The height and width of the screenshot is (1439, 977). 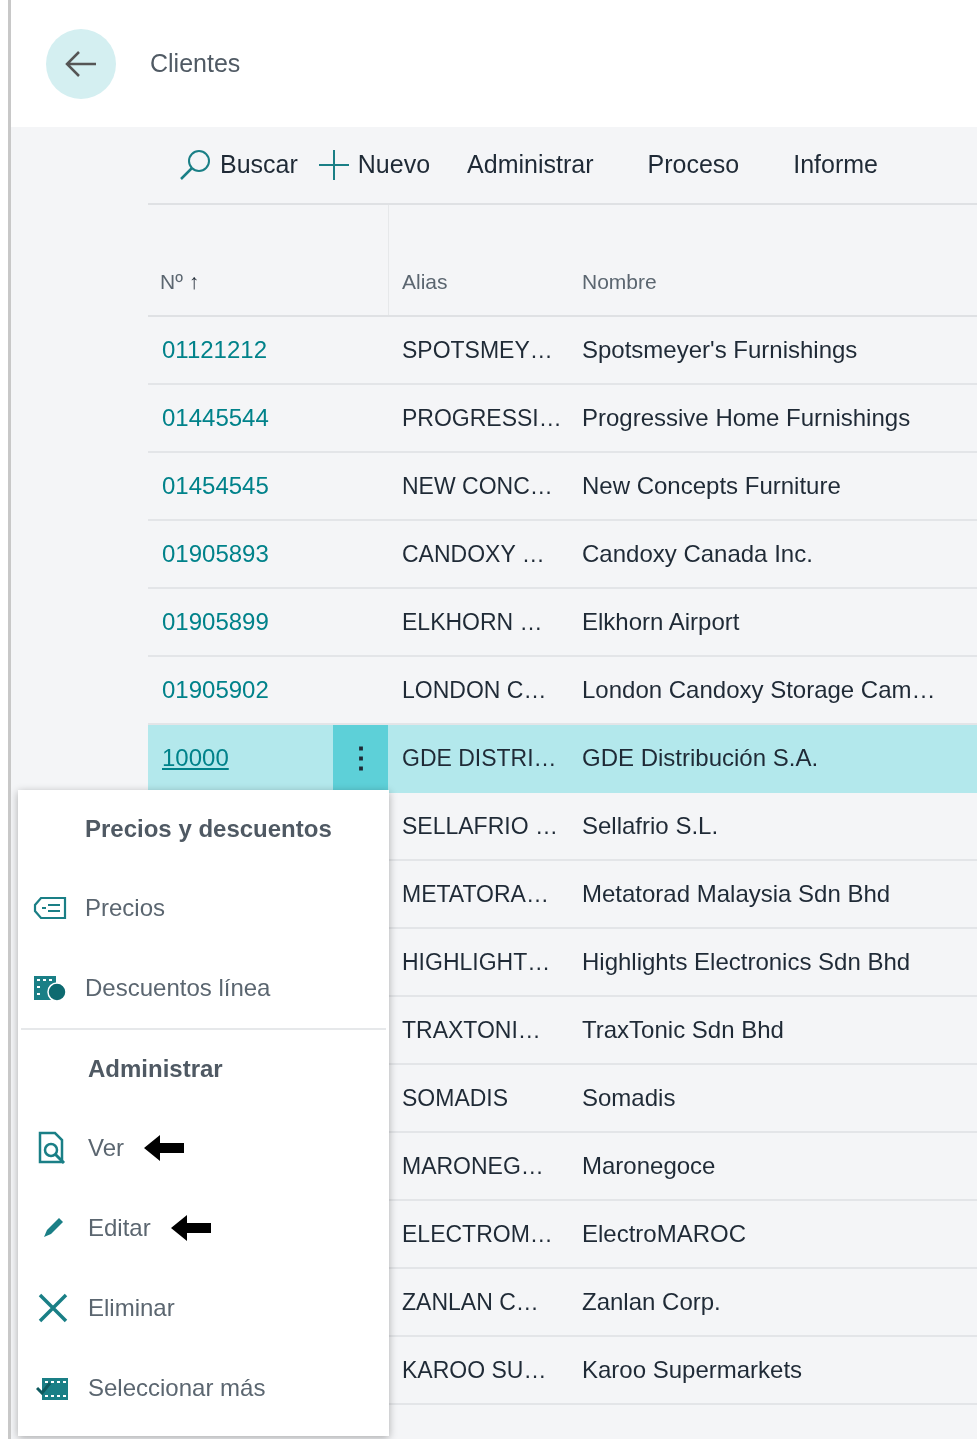 I want to click on table-cell-text: Highlights Electronics Sdn Bhd, so click(x=746, y=962).